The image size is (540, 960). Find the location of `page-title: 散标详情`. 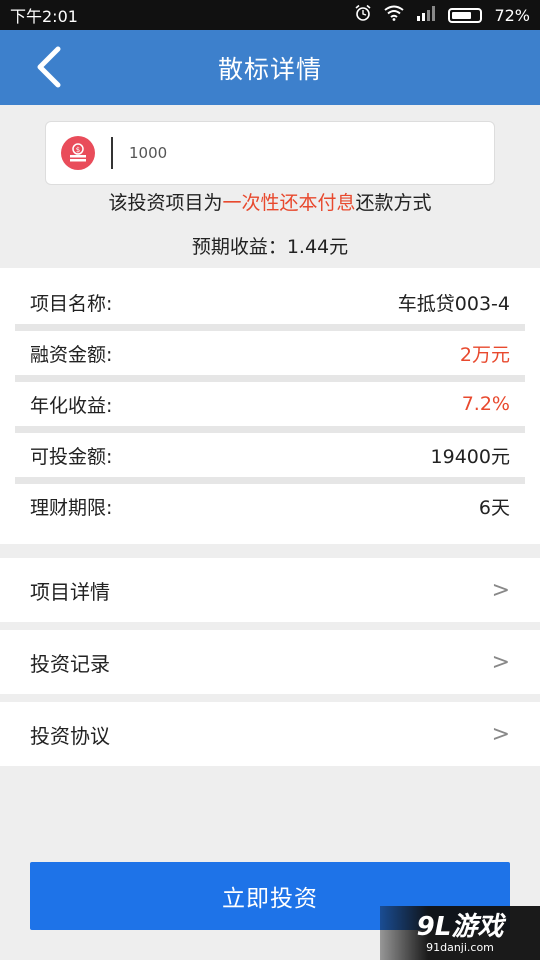

page-title: 散标详情 is located at coordinates (269, 69).